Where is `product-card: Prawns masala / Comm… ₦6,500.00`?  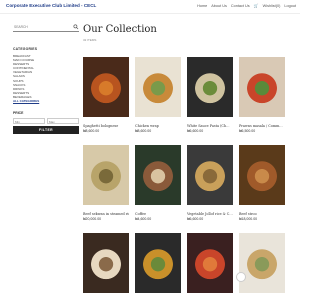
product-card: Prawns masala / Comm… ₦6,500.00 is located at coordinates (262, 95).